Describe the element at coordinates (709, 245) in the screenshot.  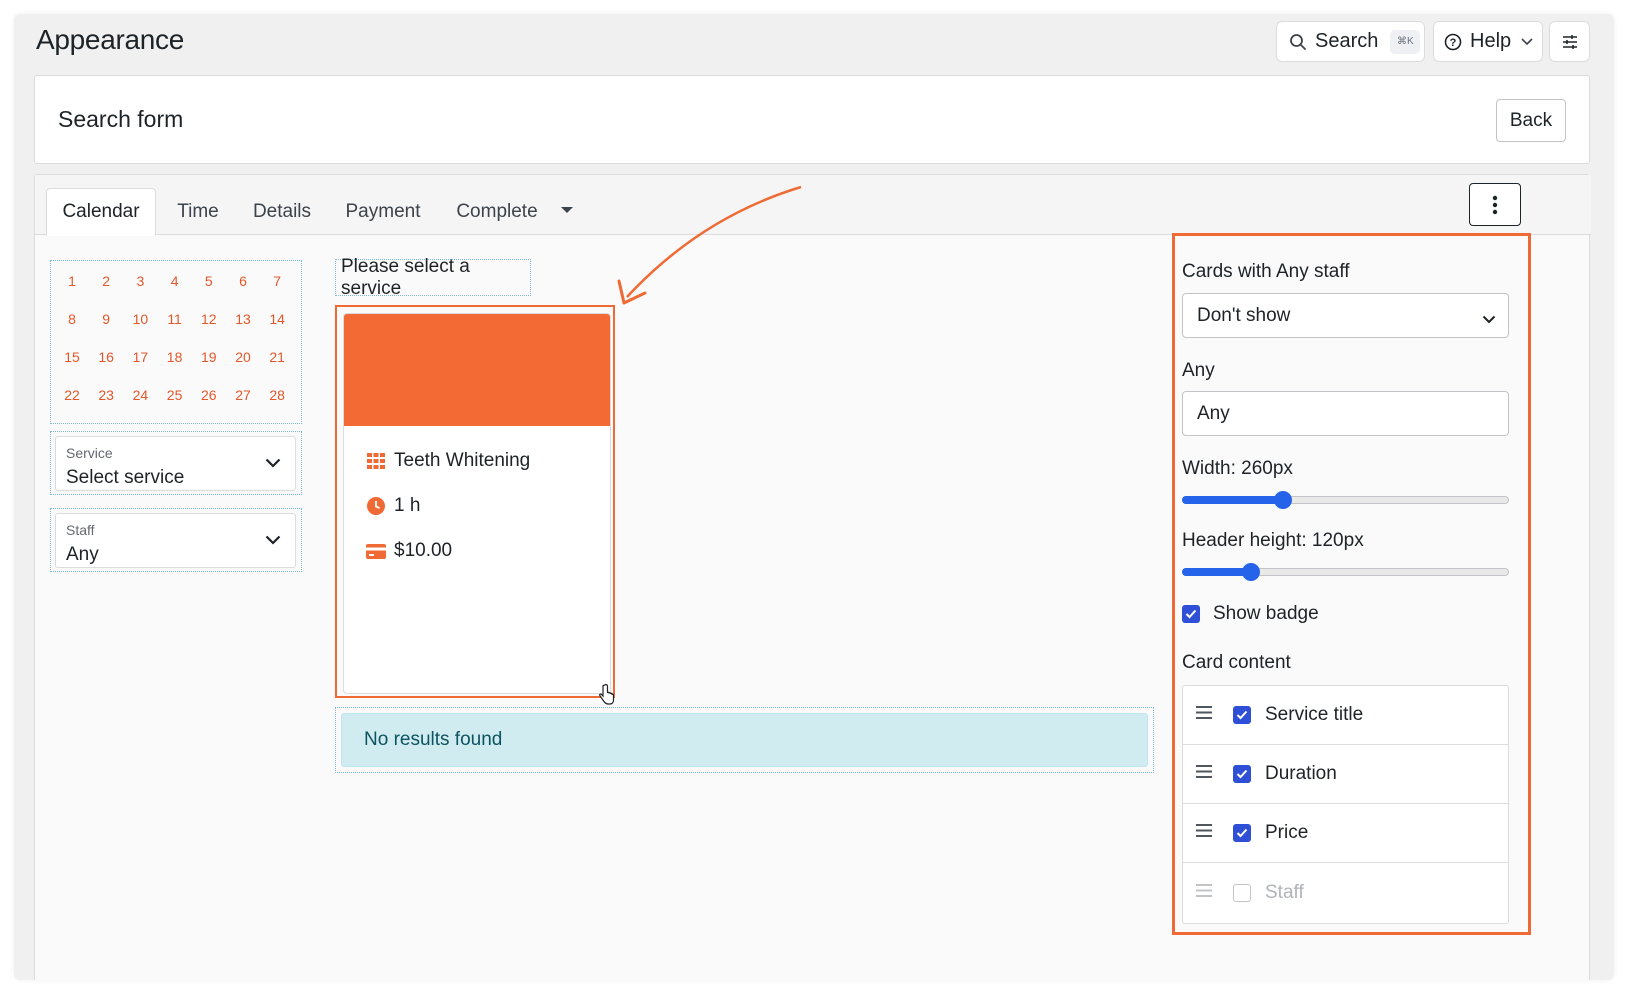
I see `annotation-arrow-icon` at that location.